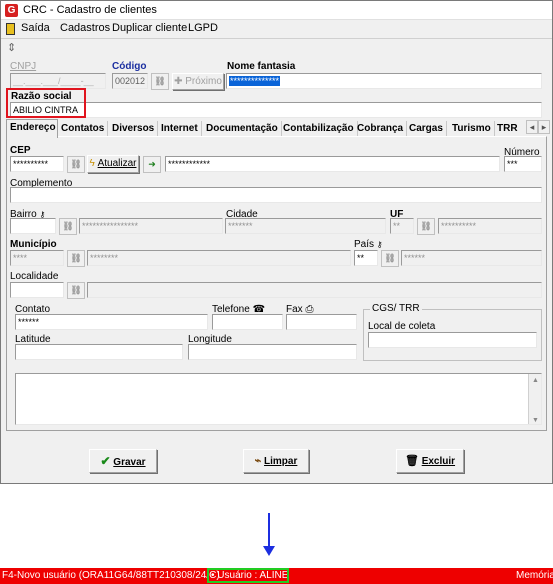 This screenshot has height=584, width=553. I want to click on tab-scroll-left-button: ◂, so click(532, 127).